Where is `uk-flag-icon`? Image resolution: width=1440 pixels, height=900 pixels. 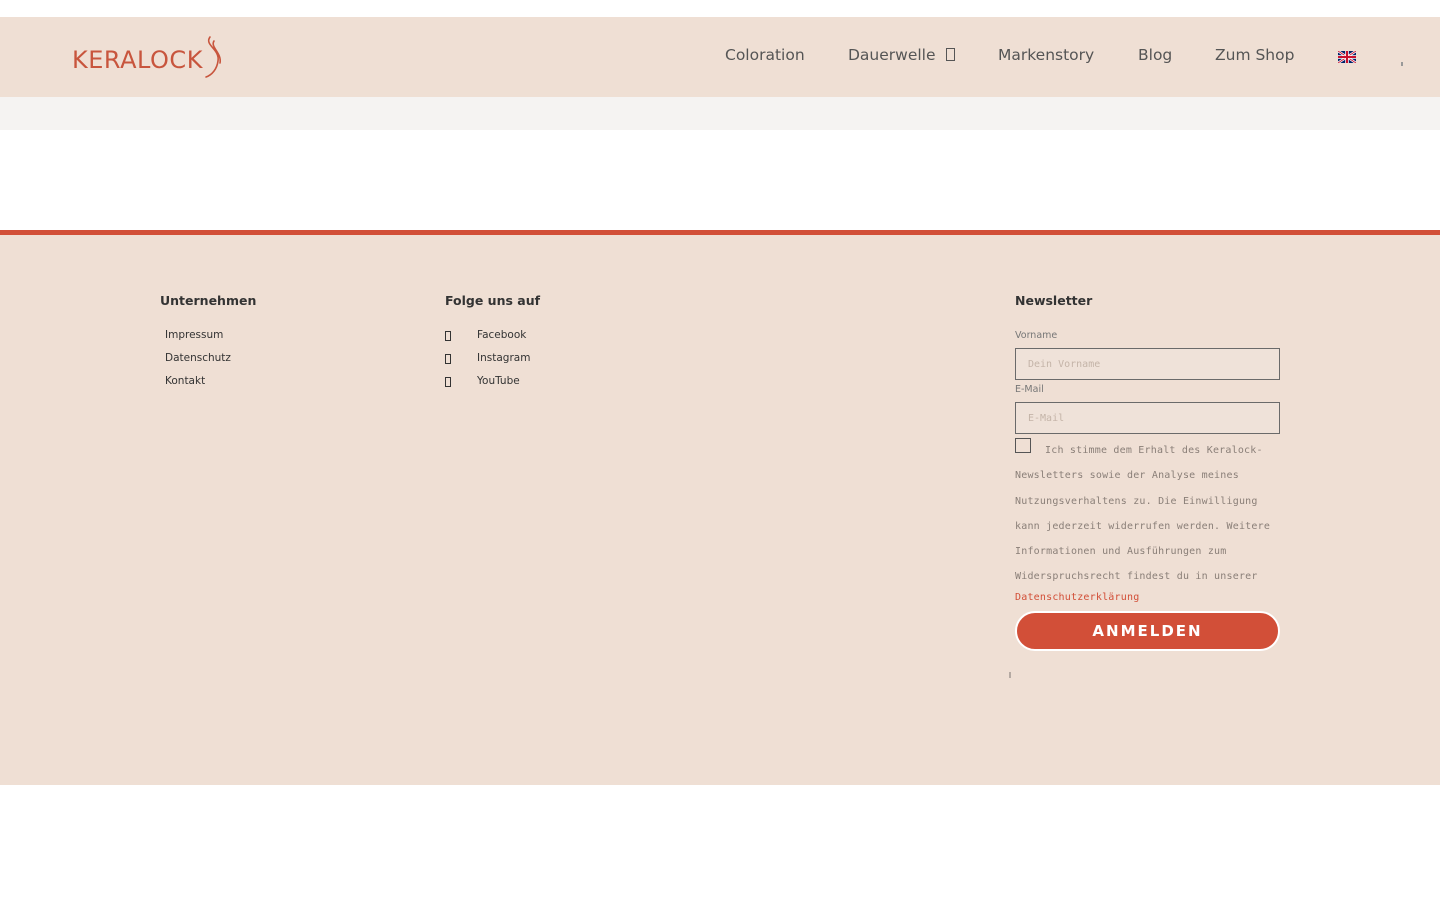
uk-flag-icon is located at coordinates (1347, 57).